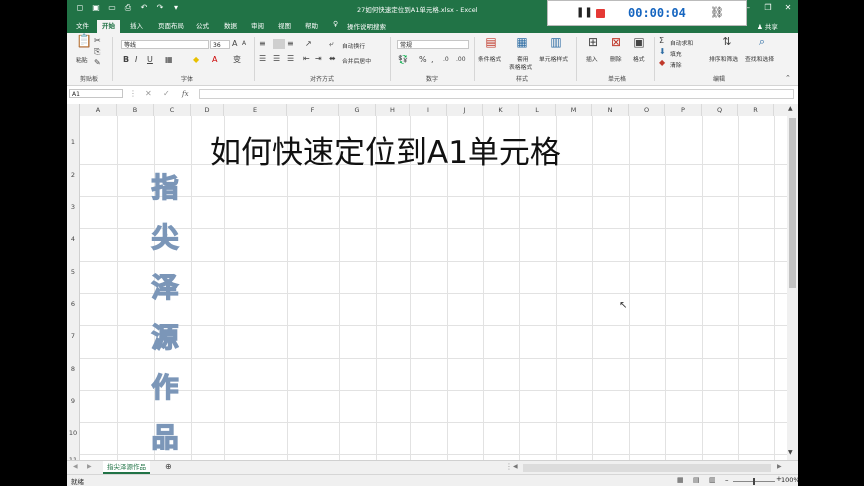 Image resolution: width=864 pixels, height=486 pixels. I want to click on column-header-cell: N, so click(610, 110).